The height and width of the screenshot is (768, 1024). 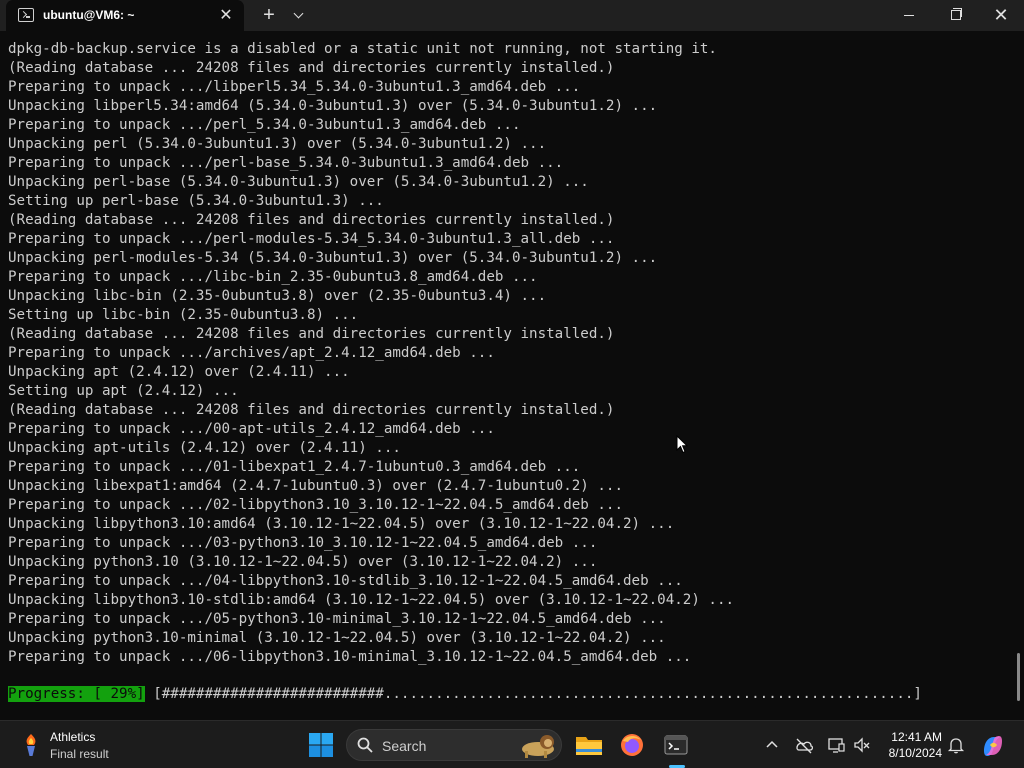 What do you see at coordinates (911, 745) in the screenshot?
I see `clock: 12:41 AM 8/10/2024` at bounding box center [911, 745].